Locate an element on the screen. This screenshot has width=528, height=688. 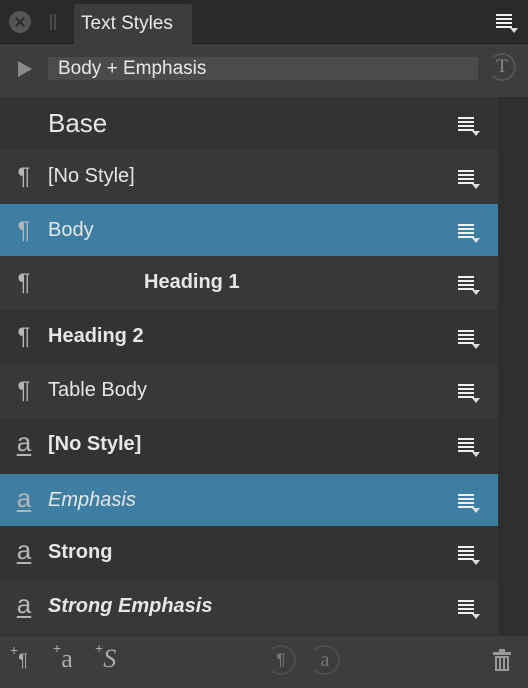
tab-text-styles: Text Styles is located at coordinates (133, 24).